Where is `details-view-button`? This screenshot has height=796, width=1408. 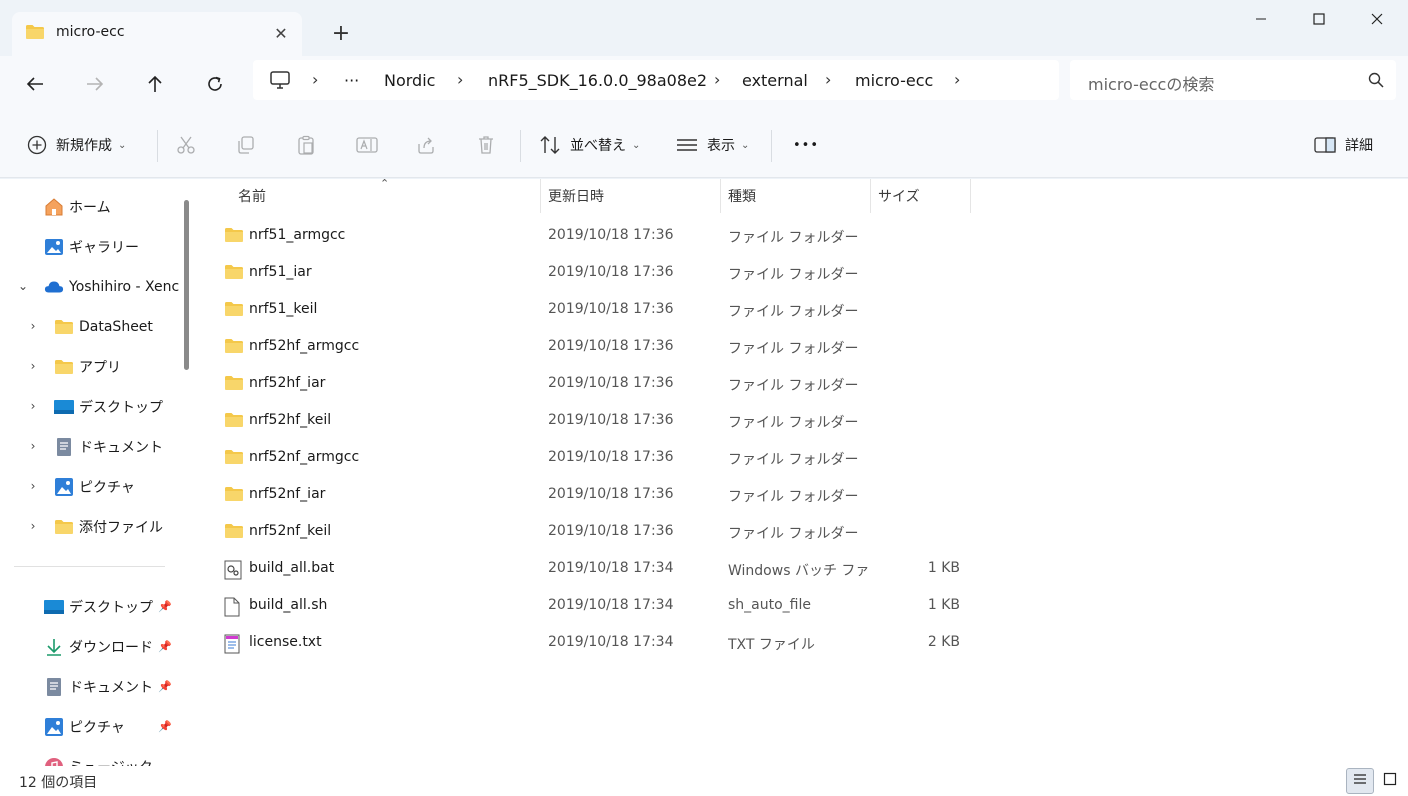
details-view-button is located at coordinates (1360, 781).